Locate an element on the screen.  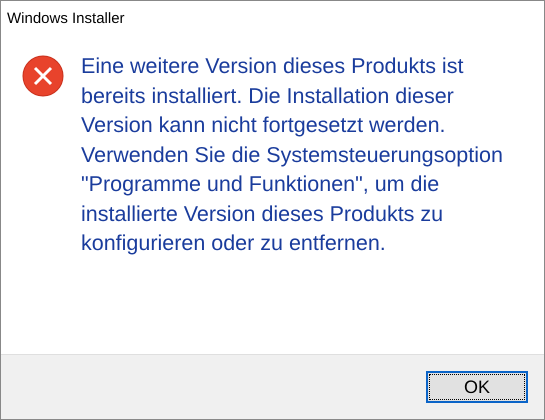
window-title: Windows Installer is located at coordinates (66, 18).